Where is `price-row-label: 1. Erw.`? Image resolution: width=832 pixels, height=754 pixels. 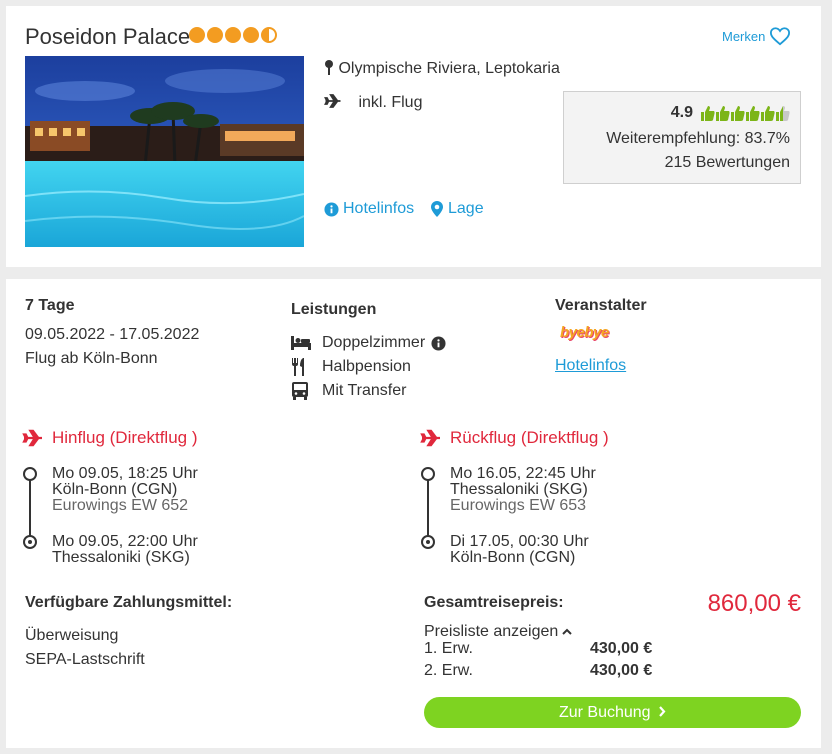 price-row-label: 1. Erw. is located at coordinates (448, 648).